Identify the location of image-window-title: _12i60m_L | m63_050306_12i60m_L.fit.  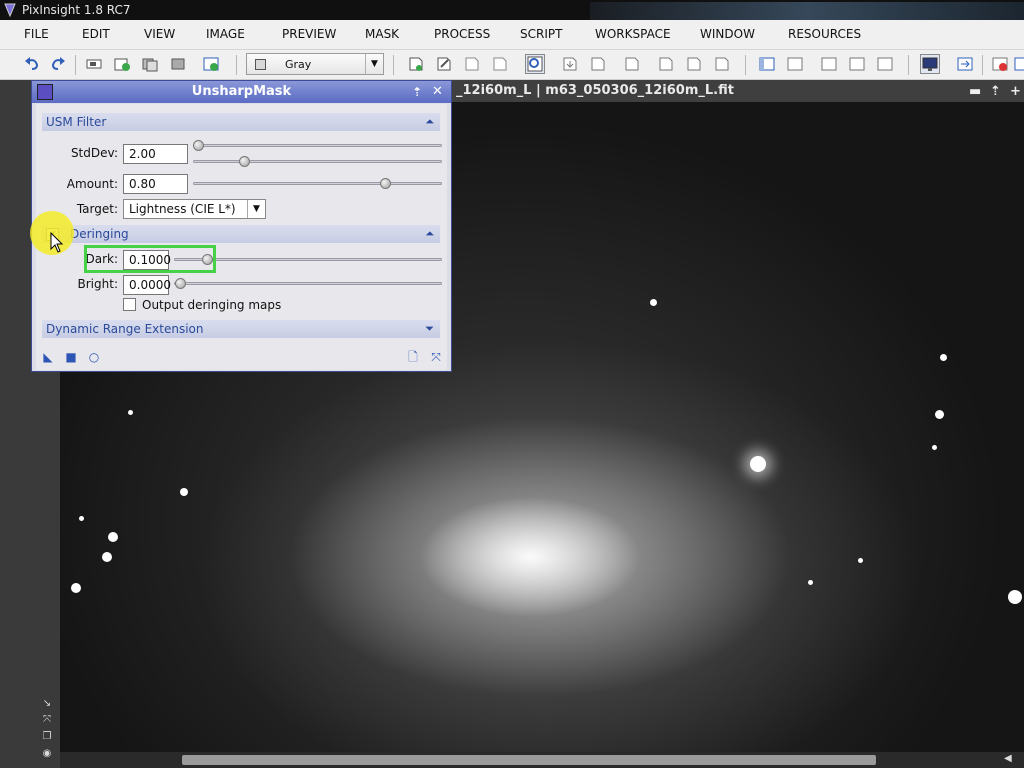
(595, 90).